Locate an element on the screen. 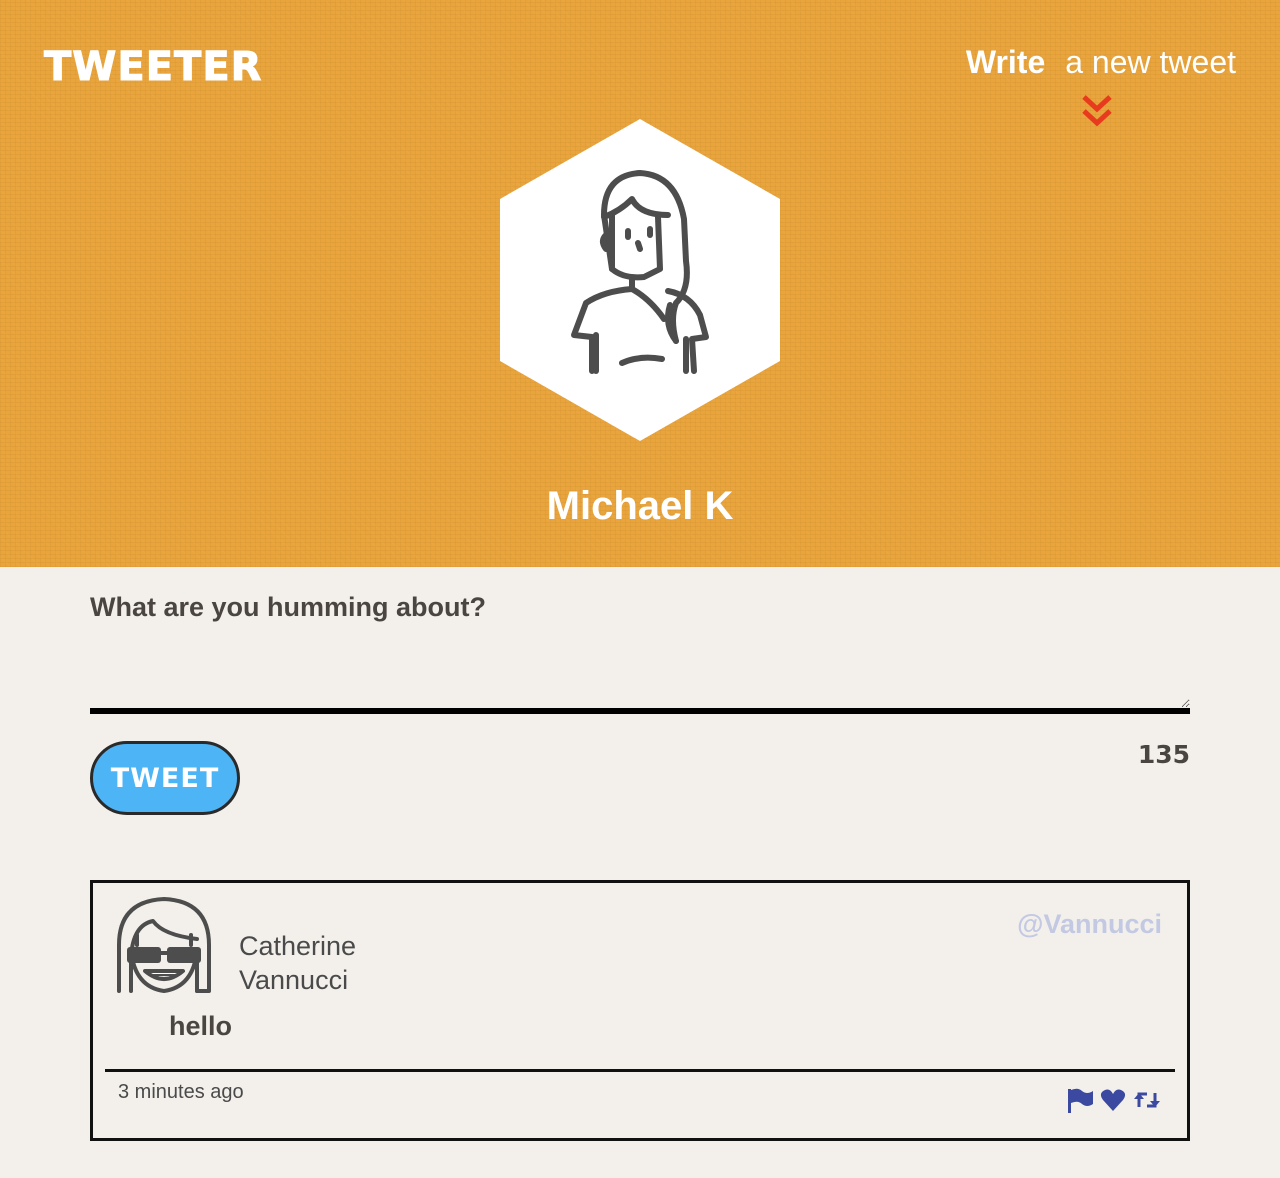  tweet-divider is located at coordinates (640, 1070).